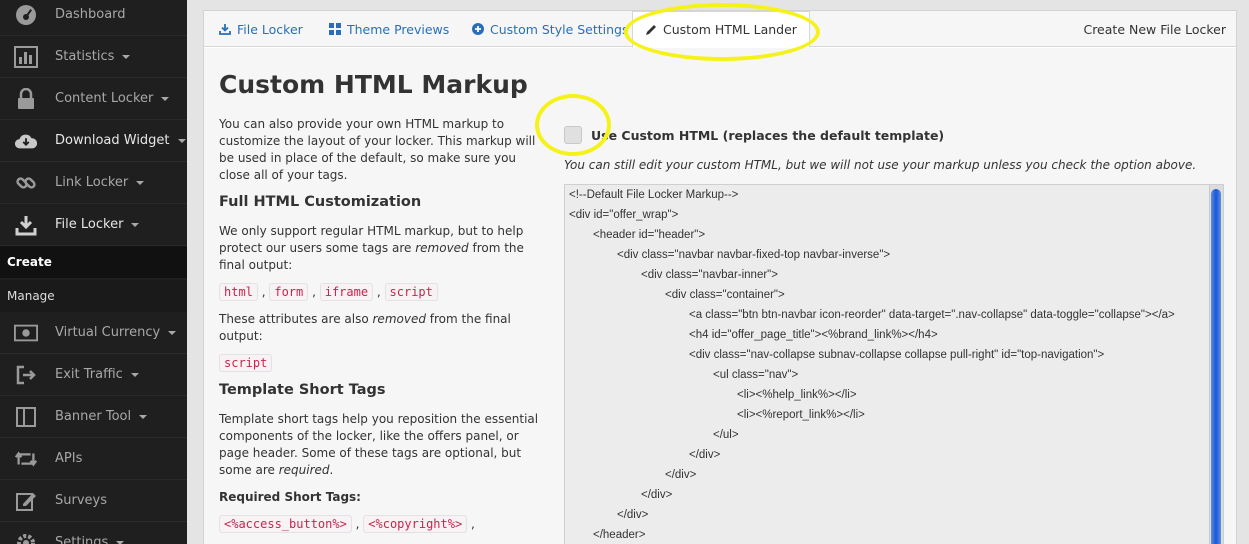  I want to click on code-line: <li><%help_link%></li>, so click(797, 395).